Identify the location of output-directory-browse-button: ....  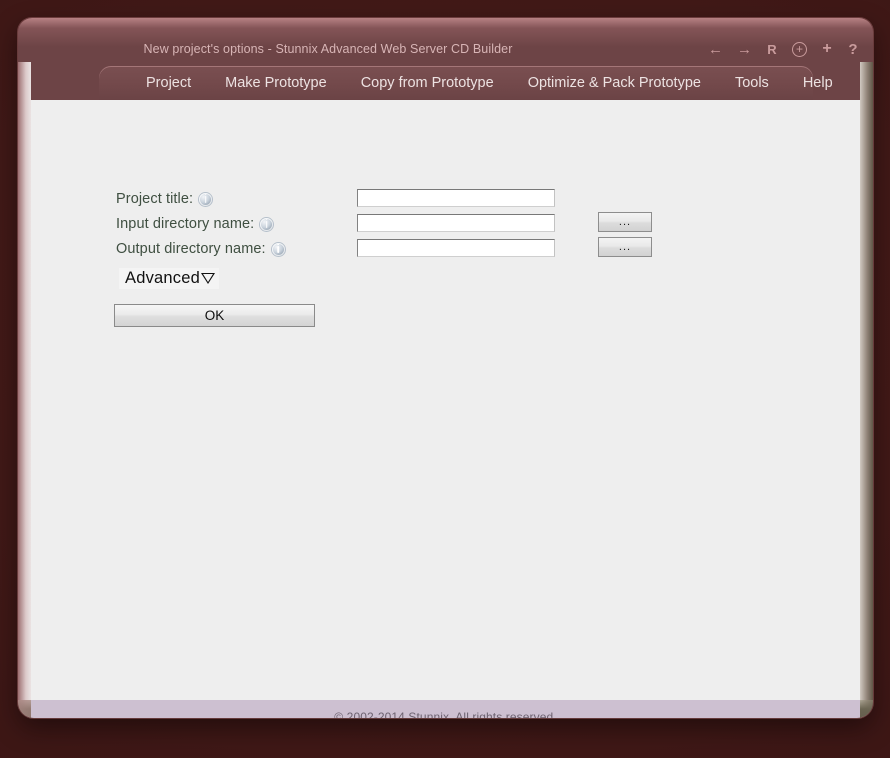
(625, 247).